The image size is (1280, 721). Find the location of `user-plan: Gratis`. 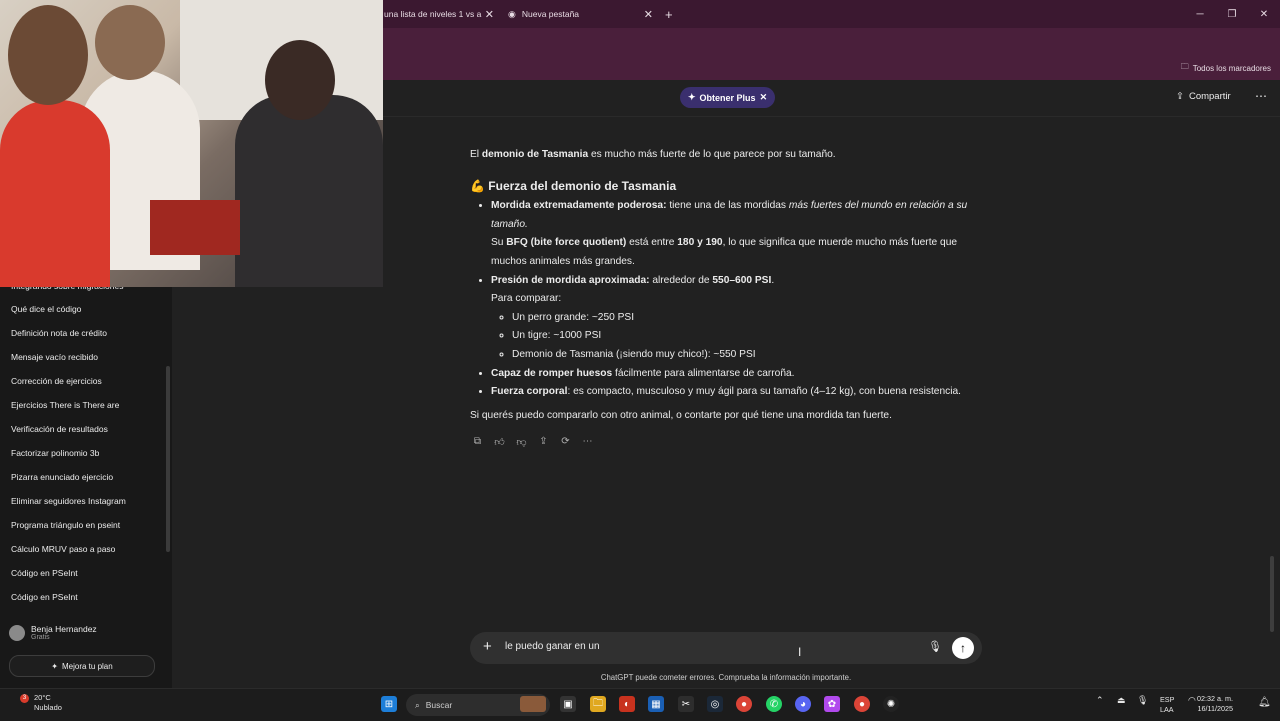

user-plan: Gratis is located at coordinates (40, 637).